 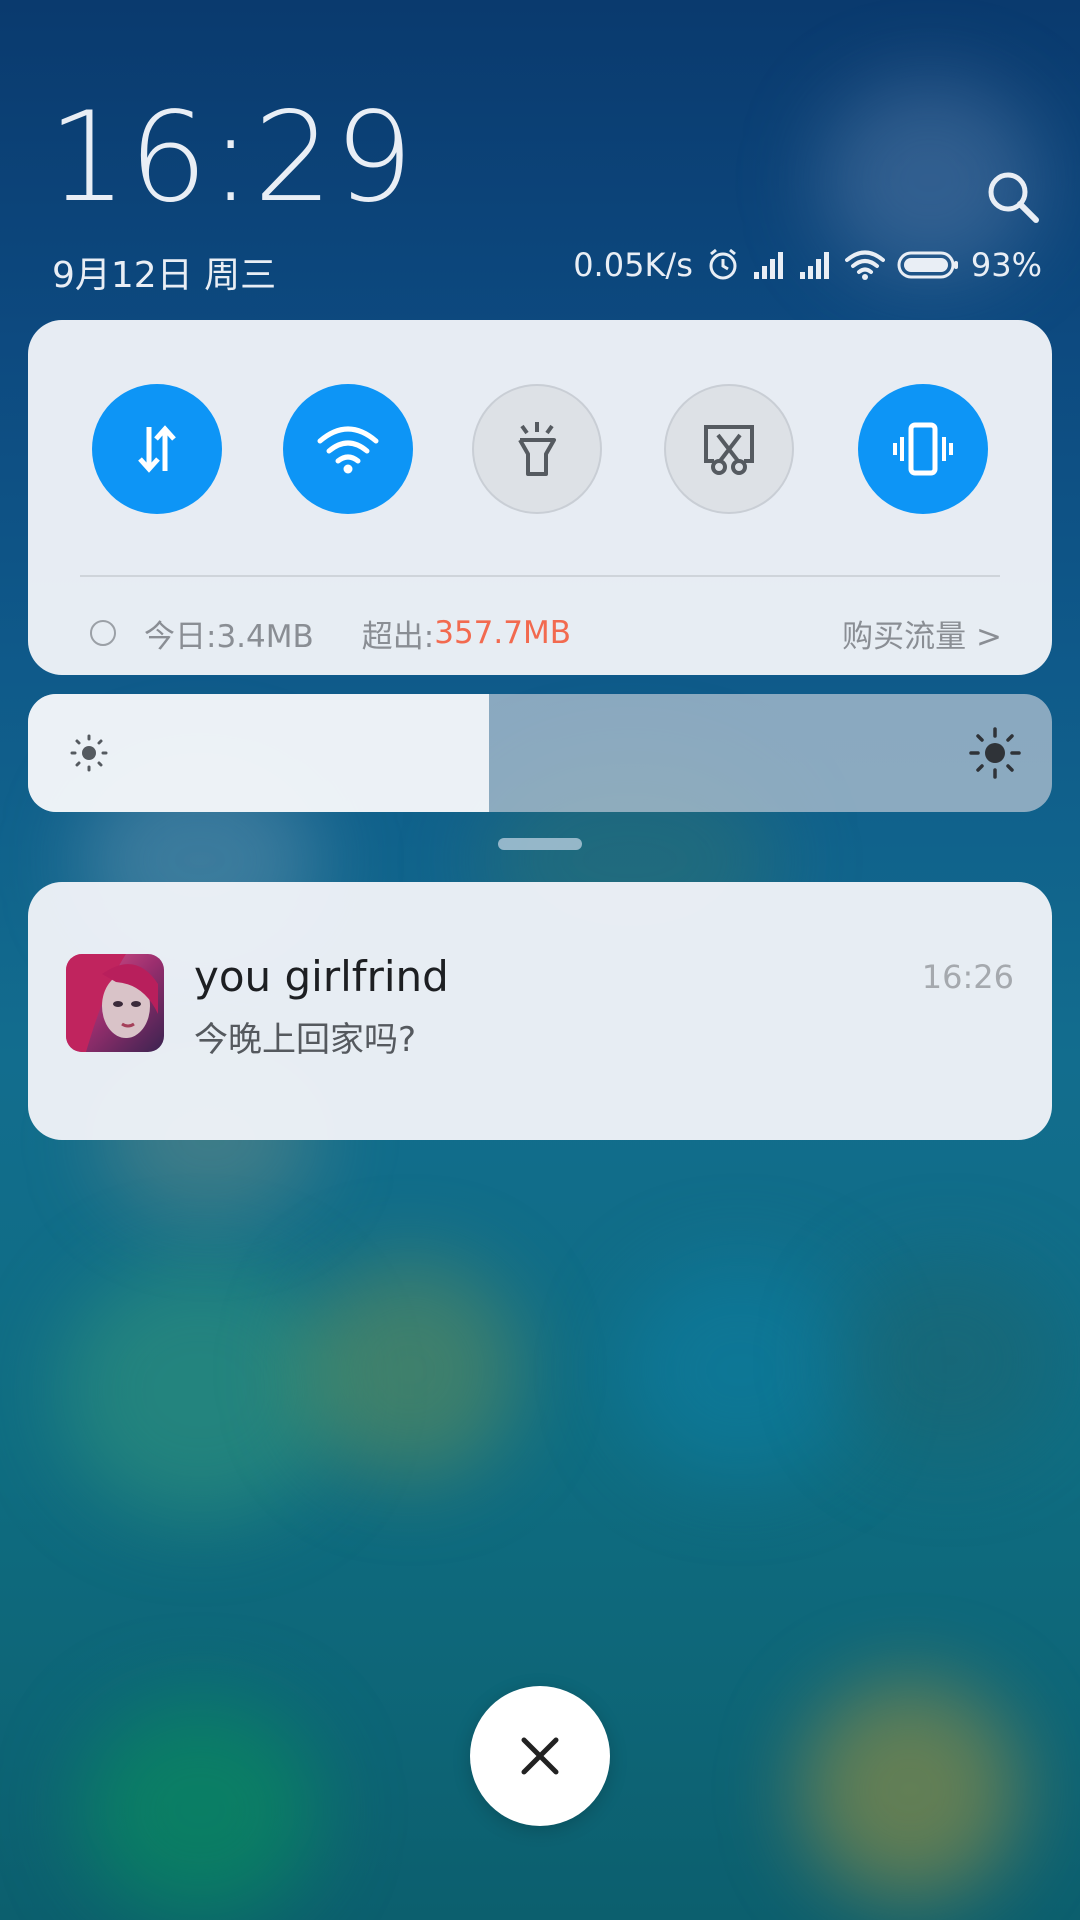 I want to click on brightness-low-icon, so click(x=89, y=753).